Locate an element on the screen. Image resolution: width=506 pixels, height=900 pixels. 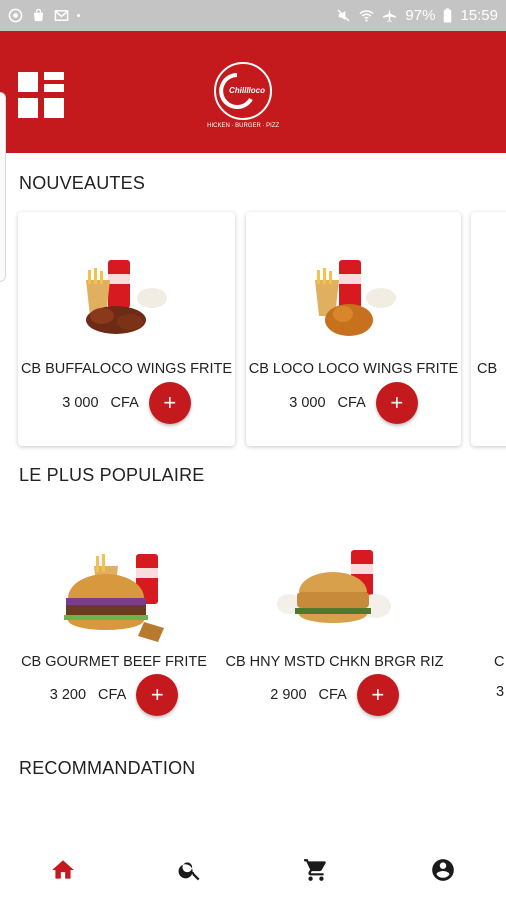
shopping-bag-icon is located at coordinates (38, 15).